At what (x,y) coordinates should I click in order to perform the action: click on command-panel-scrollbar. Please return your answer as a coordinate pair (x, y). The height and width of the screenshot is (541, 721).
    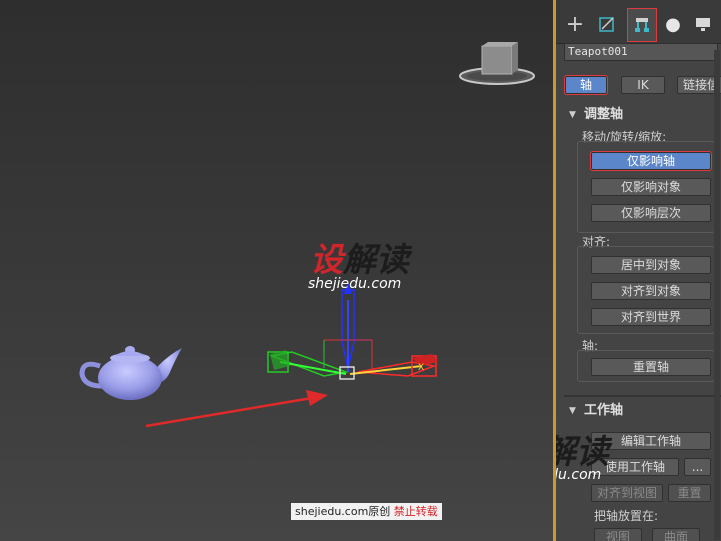
    Looking at the image, I should click on (717, 295).